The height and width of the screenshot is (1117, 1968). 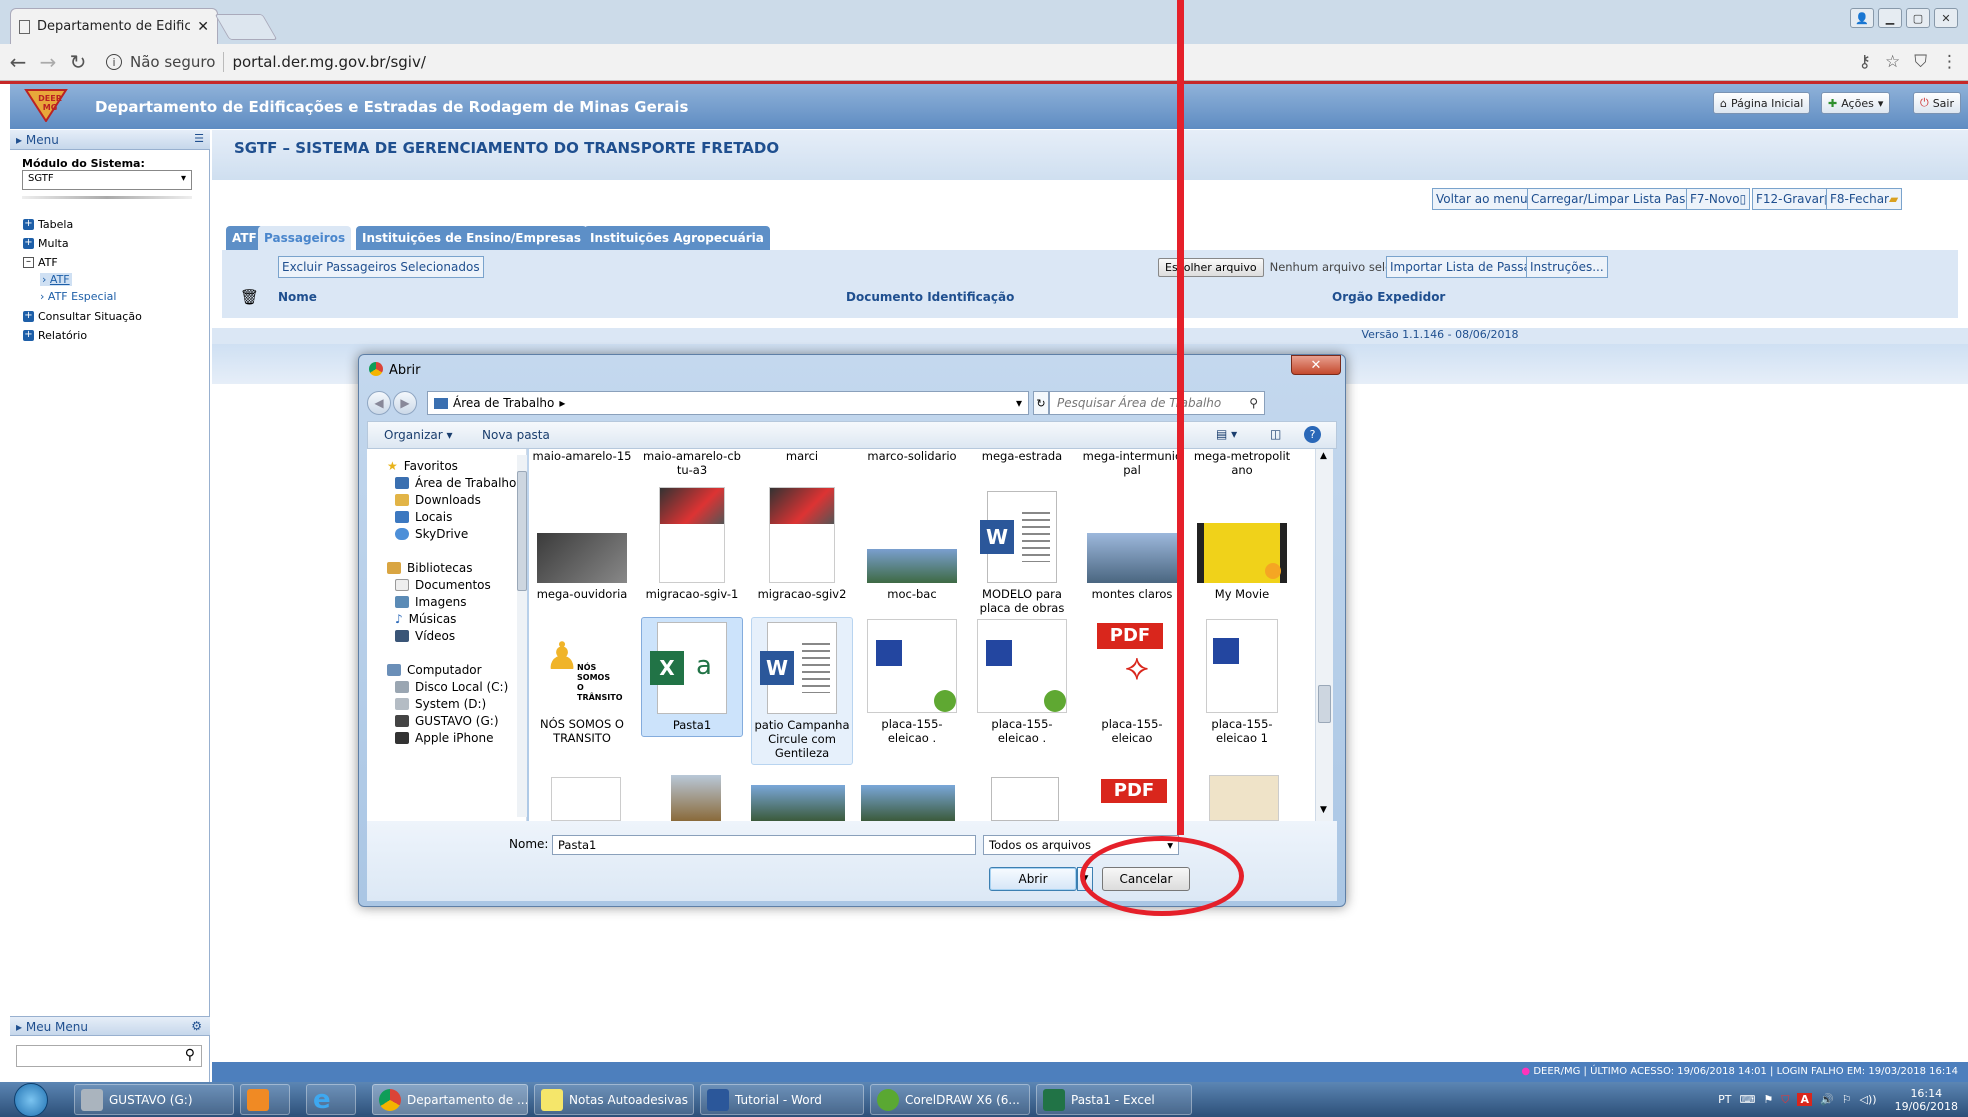 I want to click on file-item: maio-amarelo-cb tu-a3, so click(x=692, y=463).